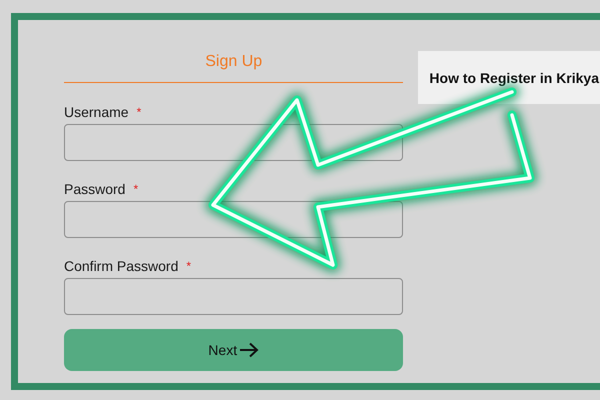 The width and height of the screenshot is (600, 400). Describe the element at coordinates (96, 112) in the screenshot. I see `field-label: Username` at that location.